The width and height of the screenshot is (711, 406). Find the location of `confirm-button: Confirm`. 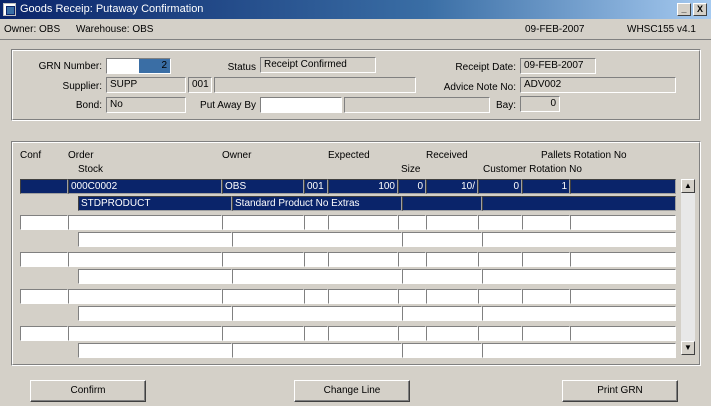

confirm-button: Confirm is located at coordinates (88, 391).